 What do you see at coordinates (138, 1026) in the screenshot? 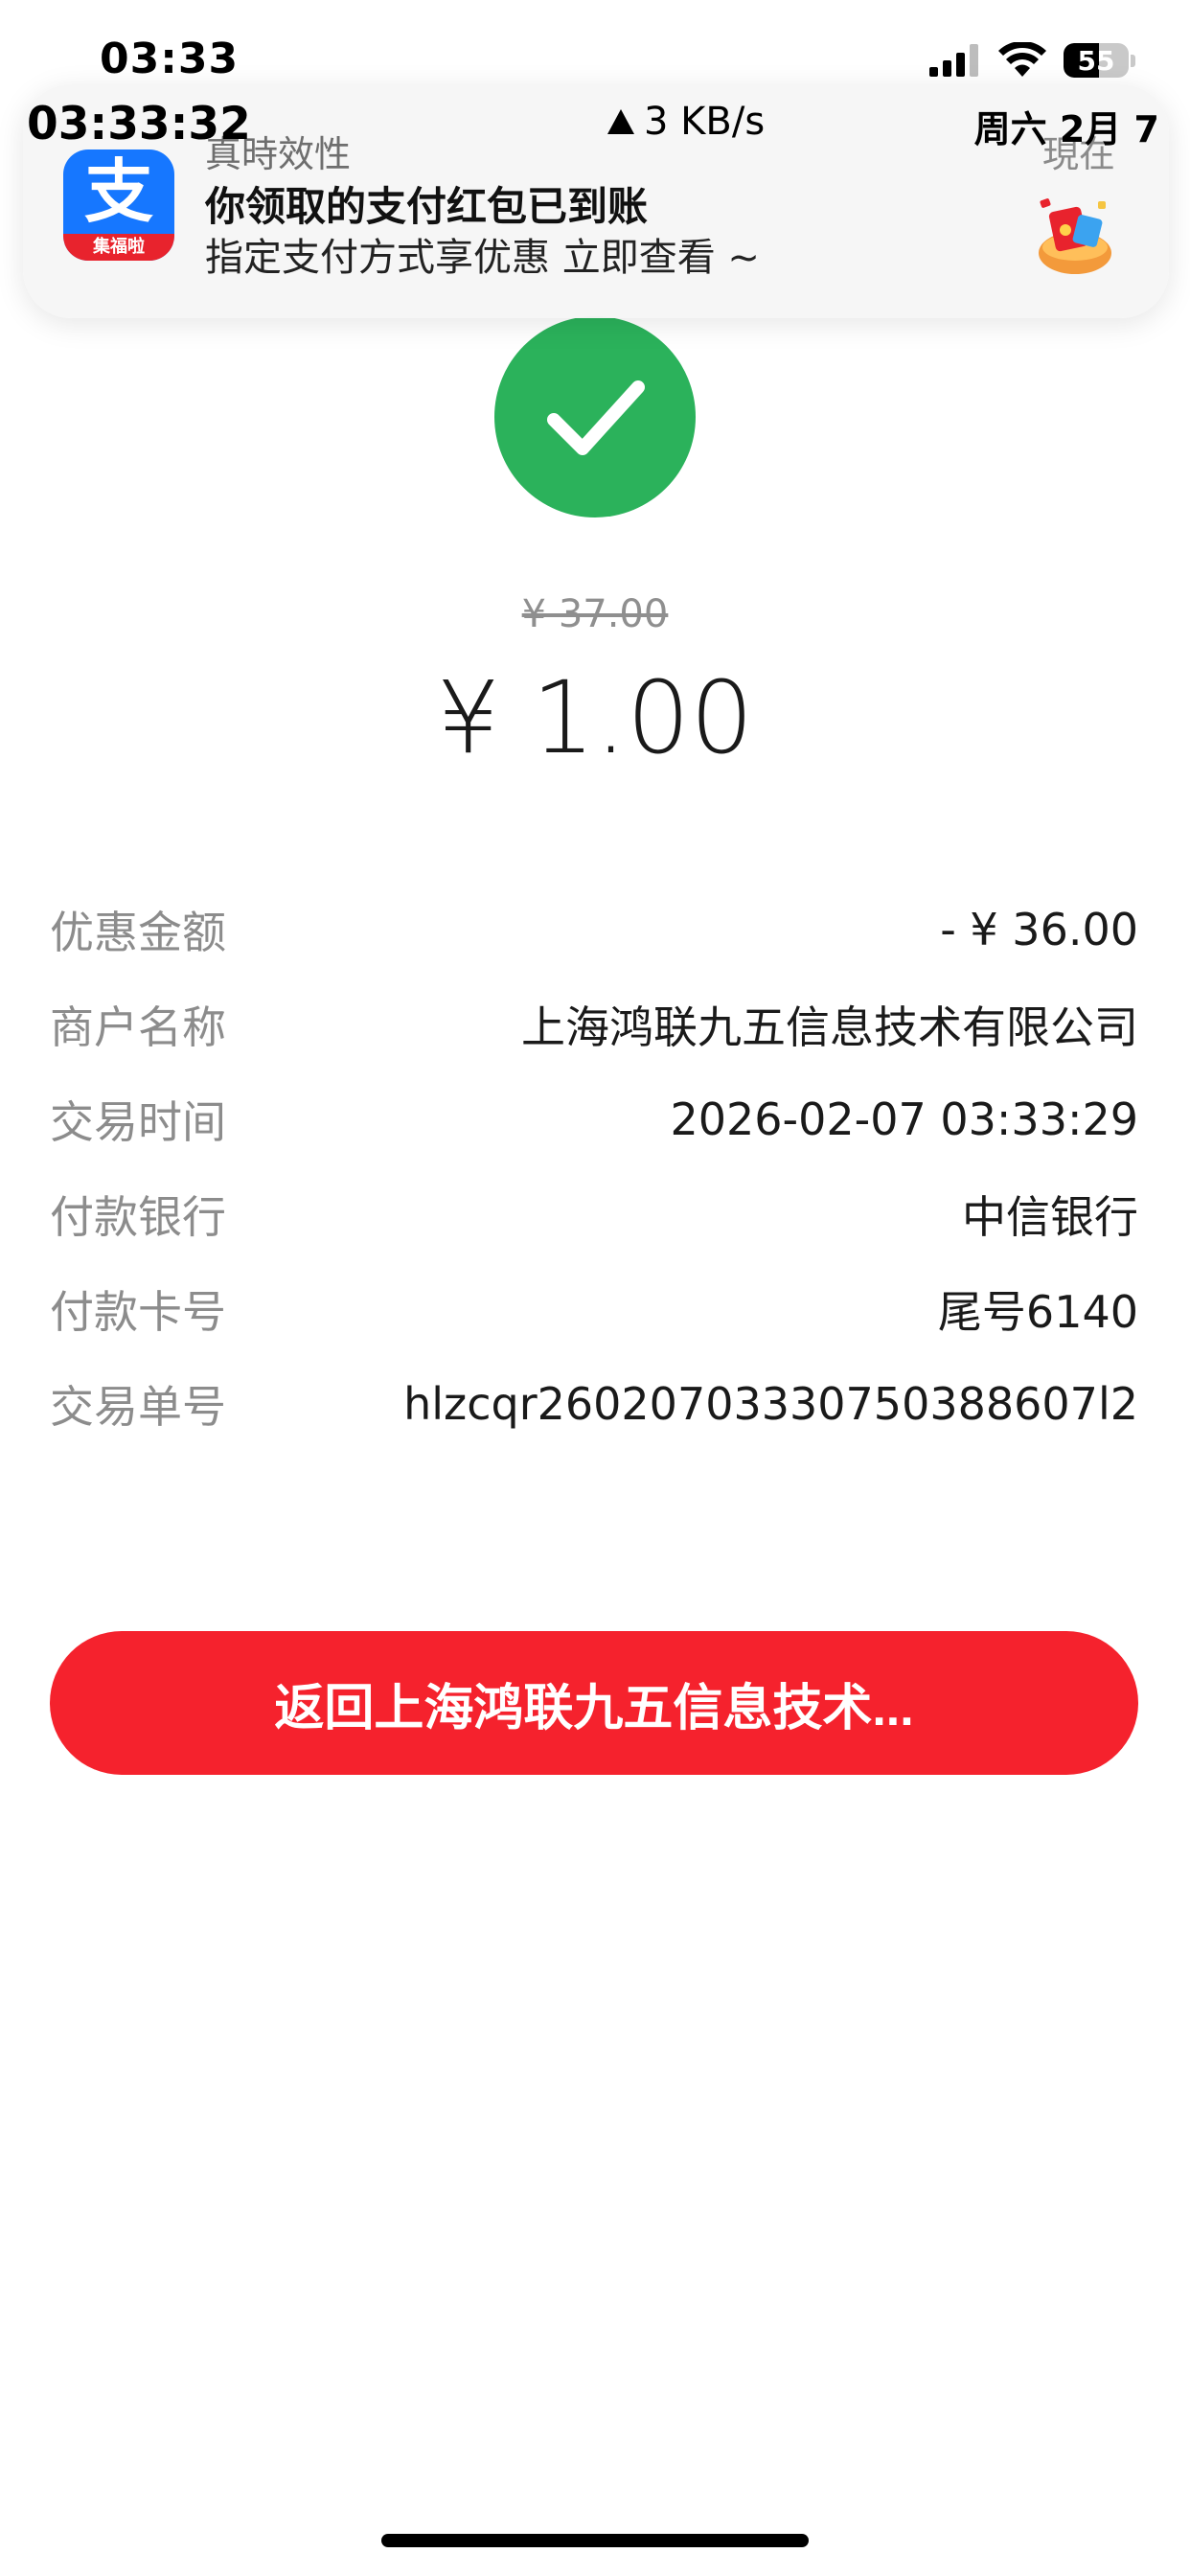
I see `detail-label: 商户名称` at bounding box center [138, 1026].